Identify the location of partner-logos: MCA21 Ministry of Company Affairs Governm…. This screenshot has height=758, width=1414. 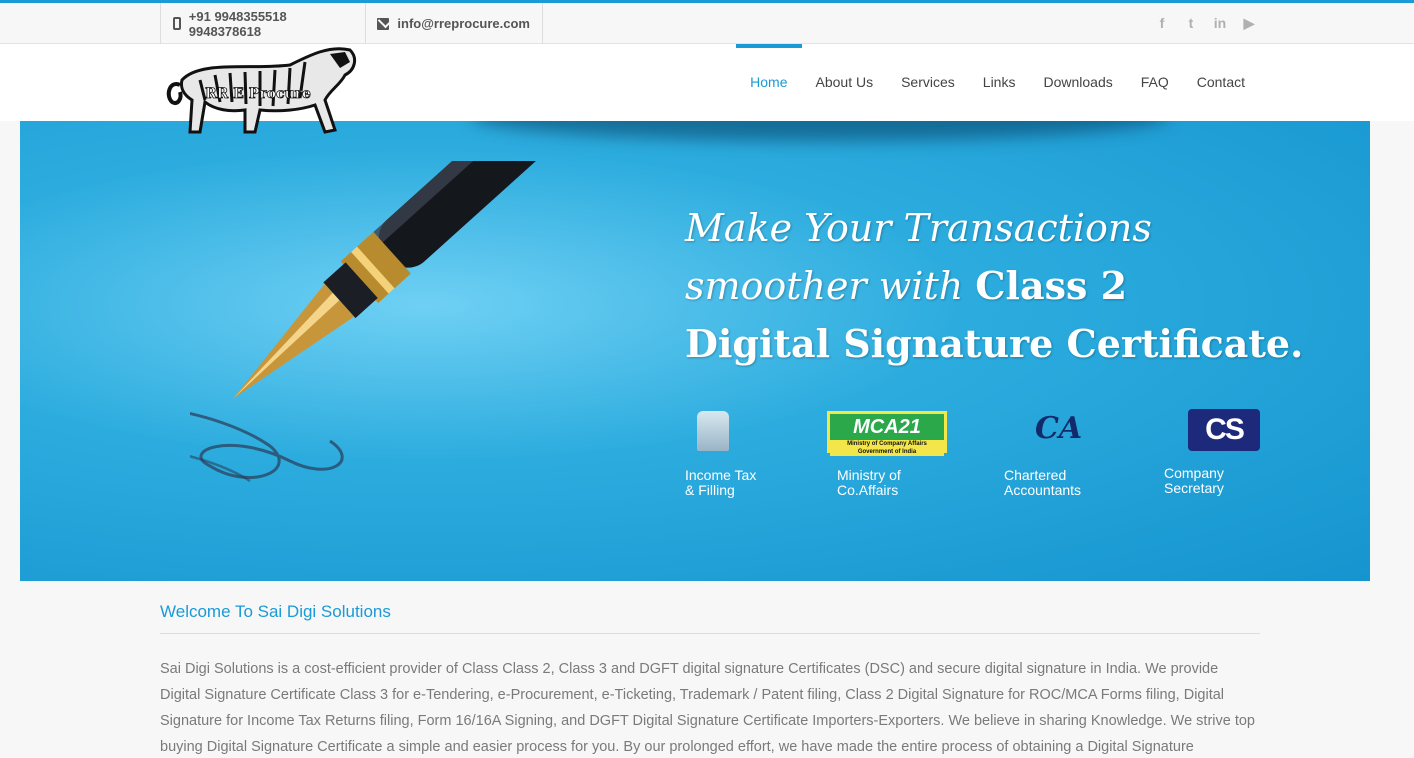
(995, 454).